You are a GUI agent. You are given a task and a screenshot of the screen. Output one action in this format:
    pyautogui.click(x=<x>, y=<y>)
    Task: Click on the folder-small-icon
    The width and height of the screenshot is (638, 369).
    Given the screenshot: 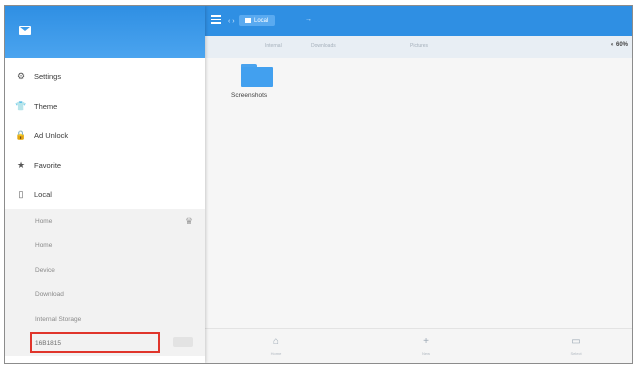 What is the action you would take?
    pyautogui.click(x=248, y=20)
    